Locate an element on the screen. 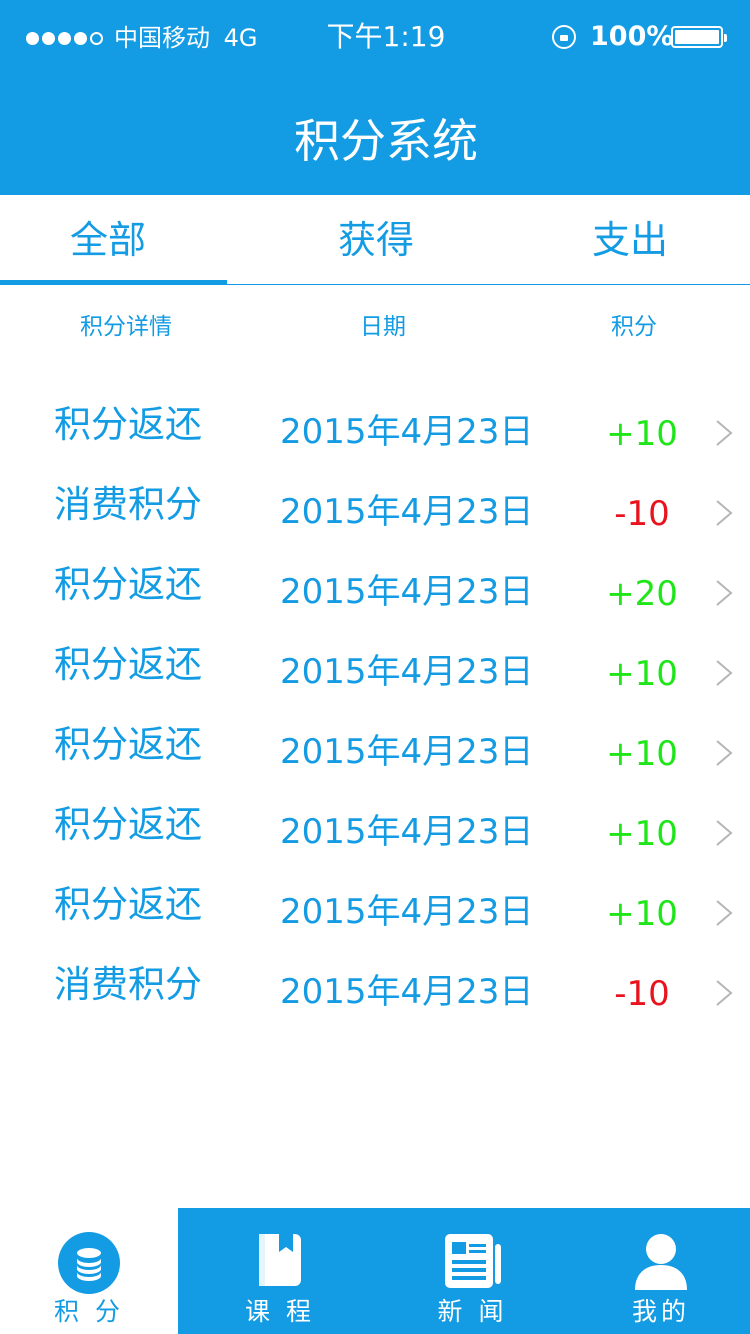 Image resolution: width=750 pixels, height=1334 pixels. newspaper-icon is located at coordinates (472, 1261).